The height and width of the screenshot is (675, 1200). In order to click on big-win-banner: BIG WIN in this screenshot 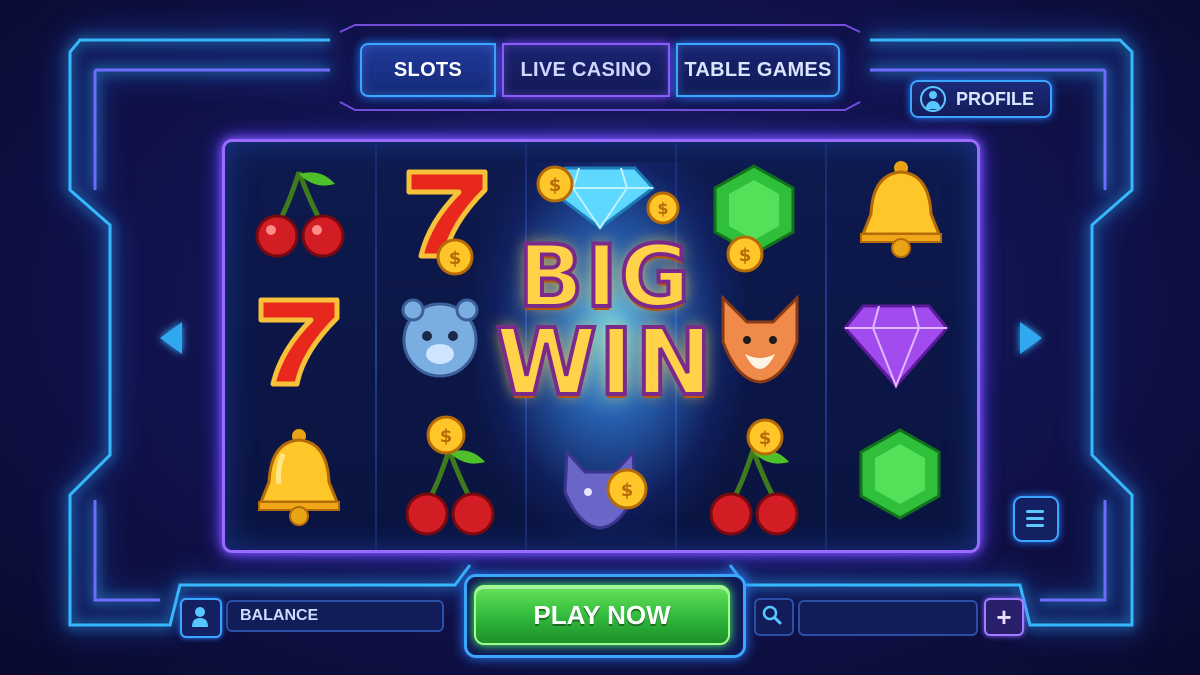, I will do `click(605, 321)`.